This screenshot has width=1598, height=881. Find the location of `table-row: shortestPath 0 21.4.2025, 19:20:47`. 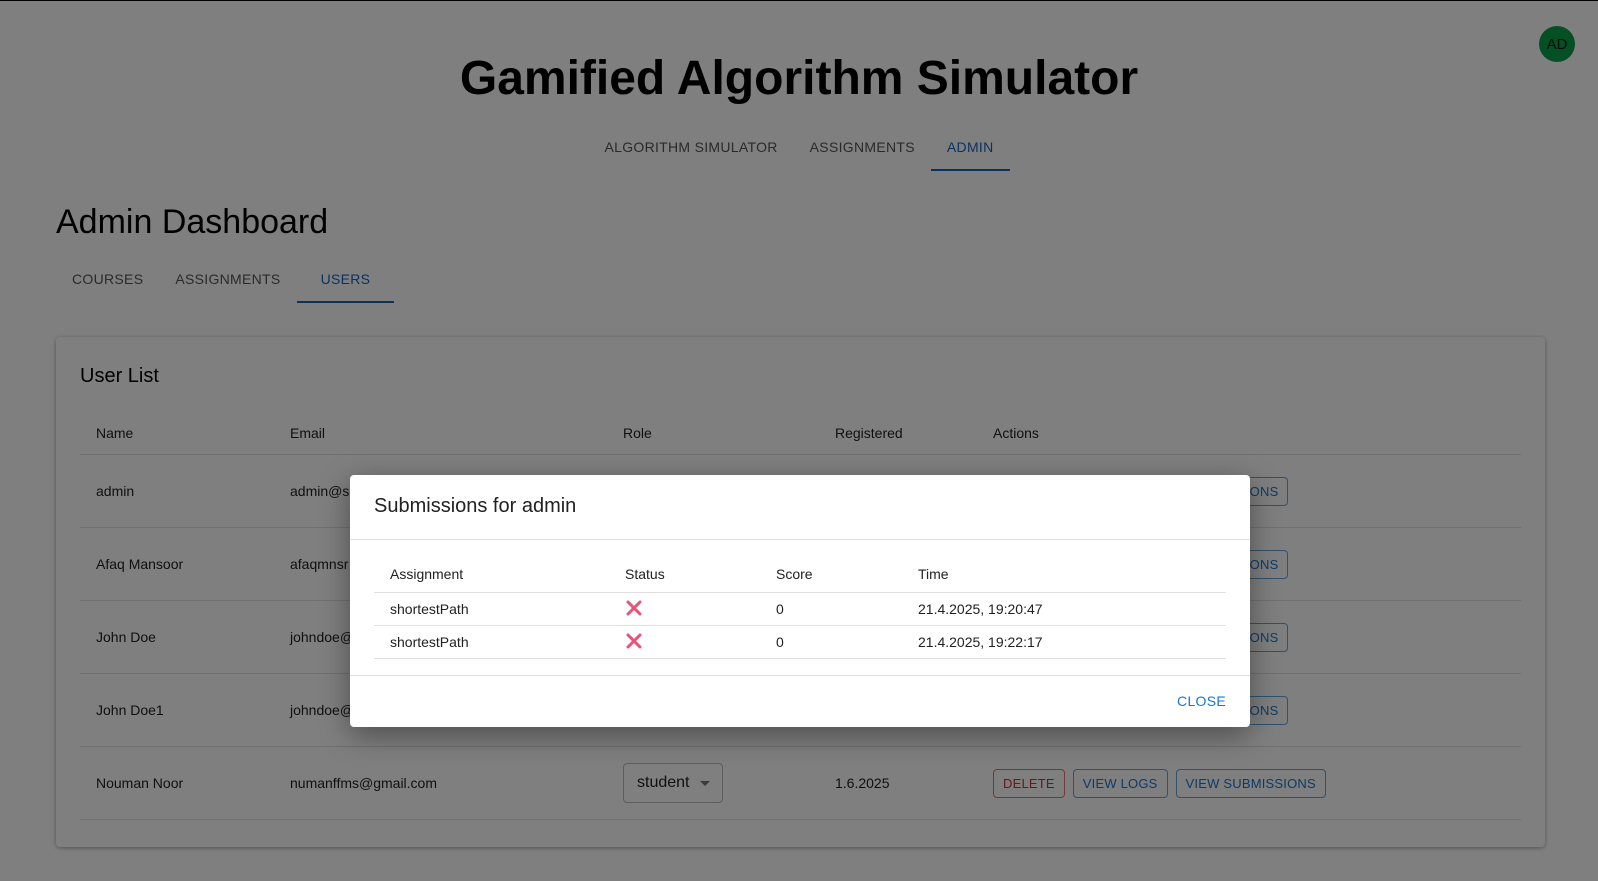

table-row: shortestPath 0 21.4.2025, 19:20:47 is located at coordinates (800, 609).